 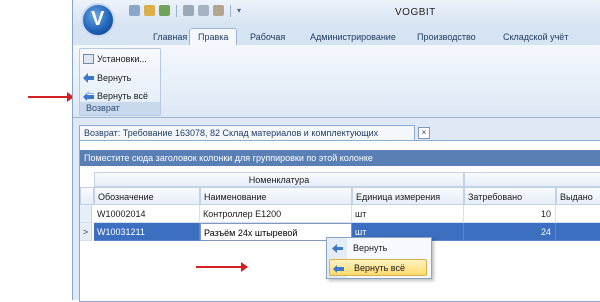 I want to click on context-menu-return: Вернуть, so click(x=378, y=248).